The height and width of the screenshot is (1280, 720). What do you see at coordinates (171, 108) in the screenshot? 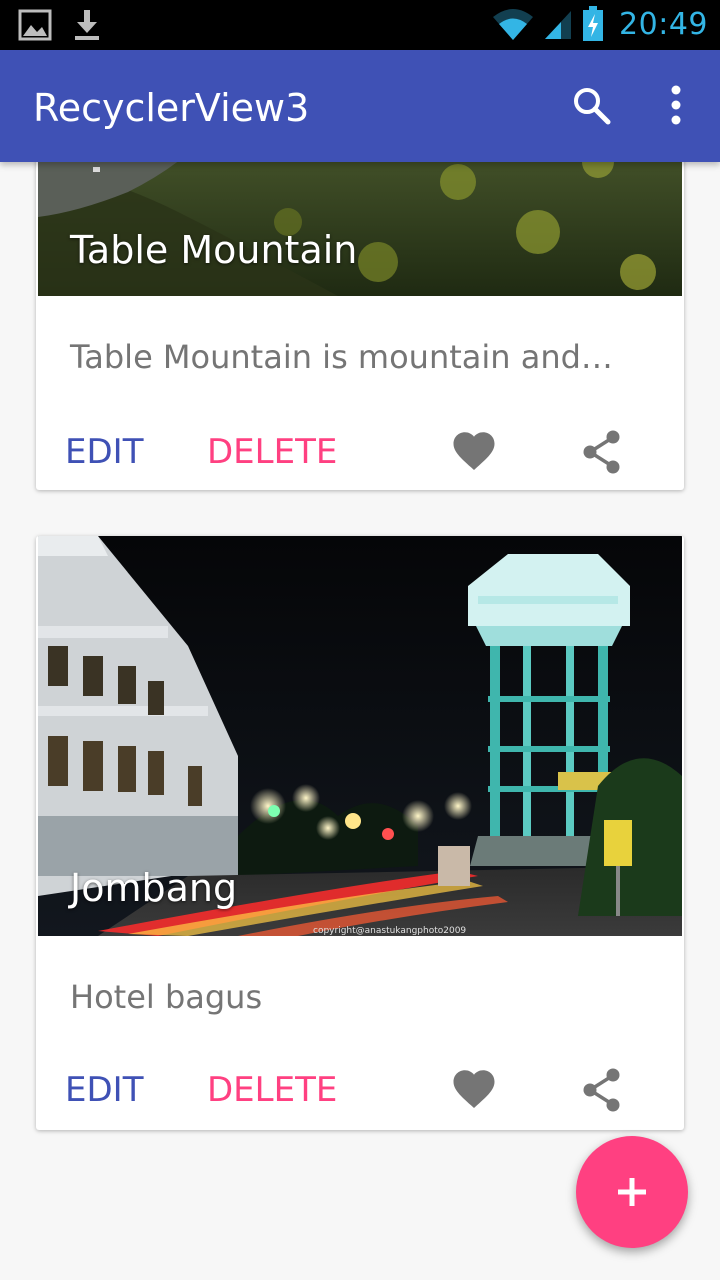
I see `app-title: RecyclerView3` at bounding box center [171, 108].